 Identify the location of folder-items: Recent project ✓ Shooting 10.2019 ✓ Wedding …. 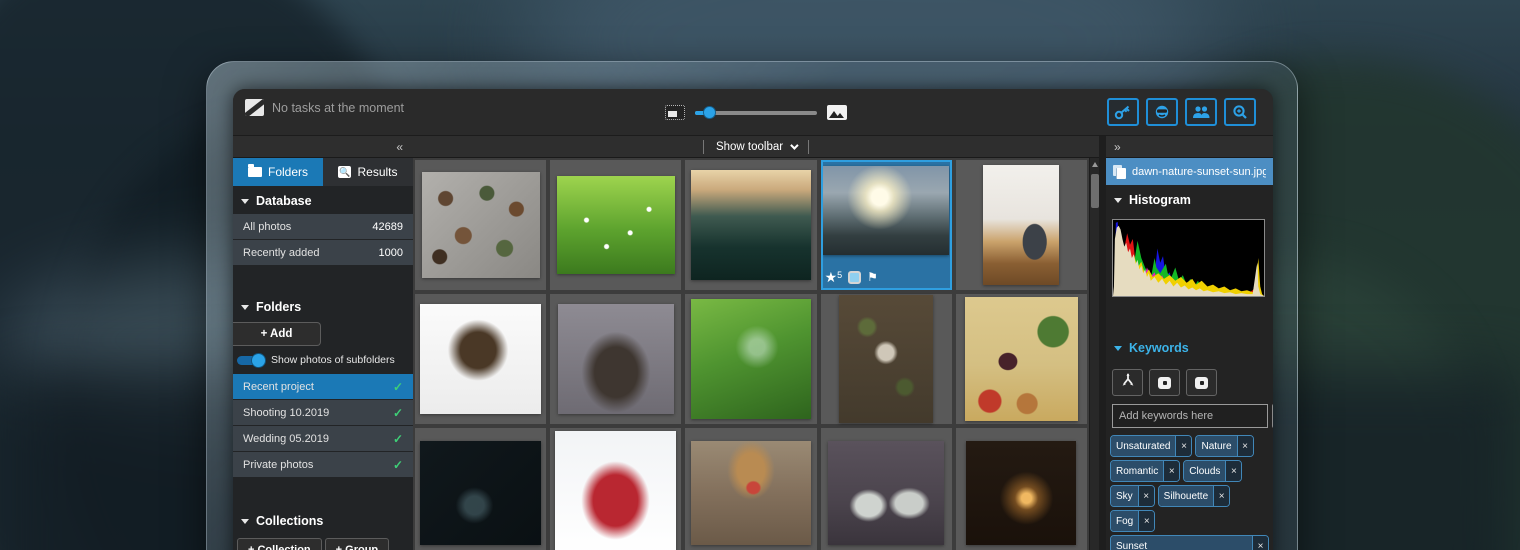
(323, 425).